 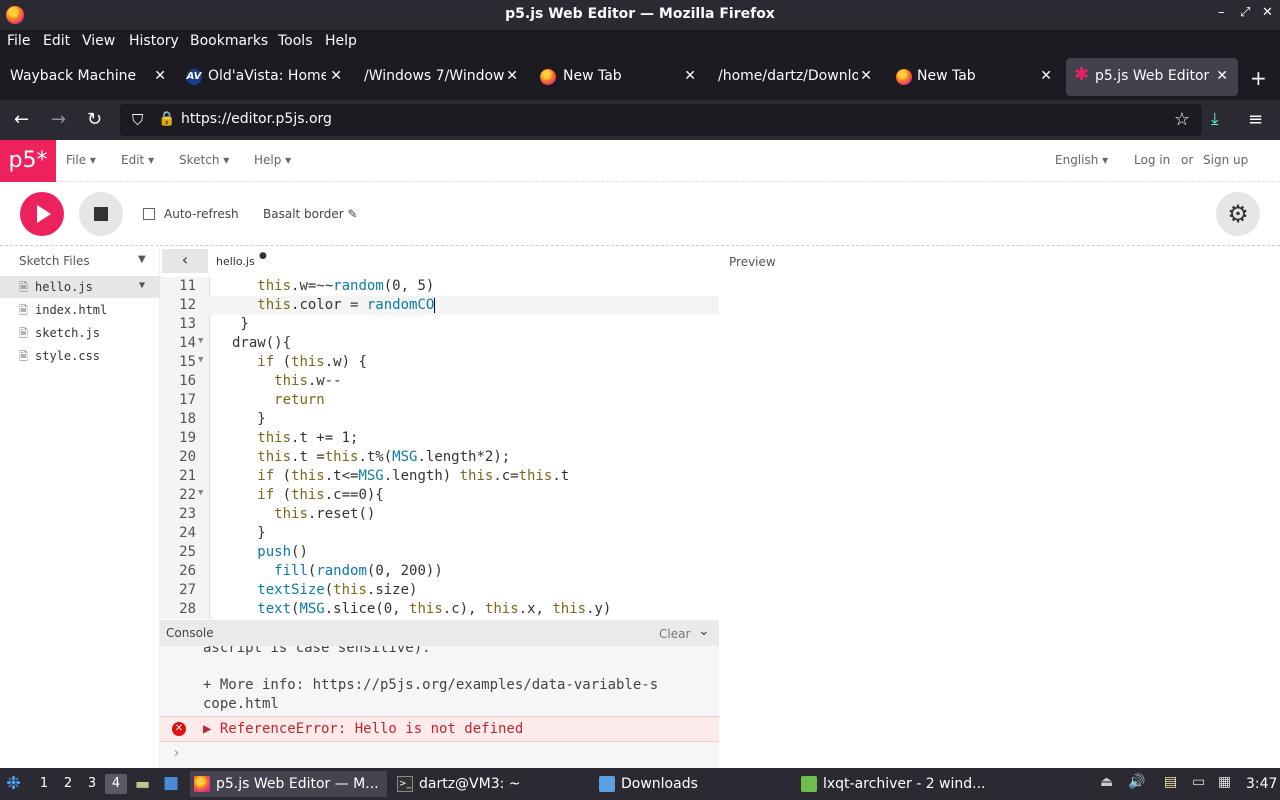 What do you see at coordinates (80, 310) in the screenshot?
I see `file-item-index-html: 🗎 index.html` at bounding box center [80, 310].